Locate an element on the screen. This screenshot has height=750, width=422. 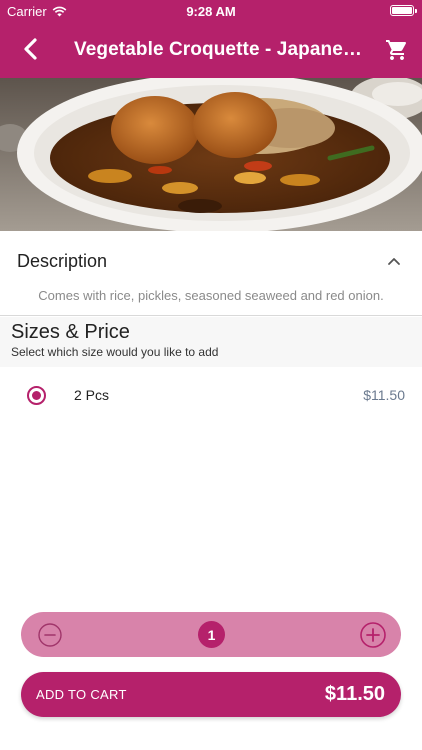
cart-button is located at coordinates (397, 50).